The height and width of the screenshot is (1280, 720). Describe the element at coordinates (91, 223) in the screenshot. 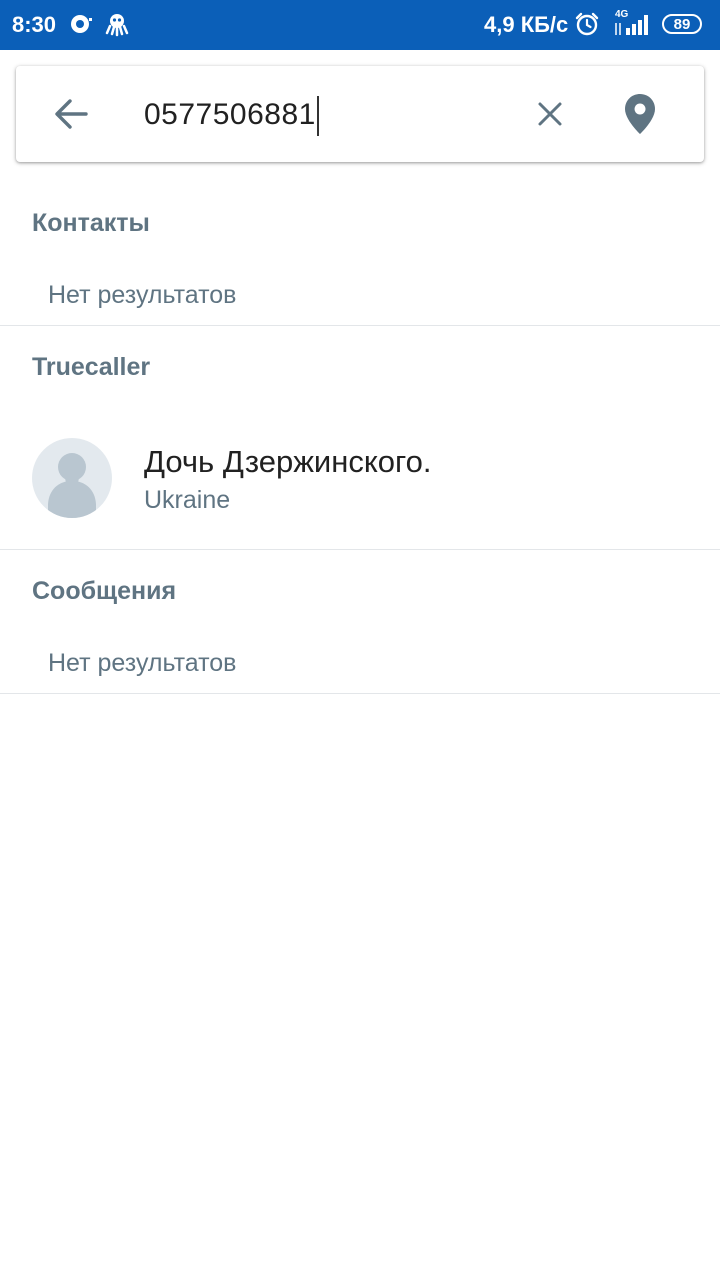

I see `section-title-contacts: Контакты` at that location.